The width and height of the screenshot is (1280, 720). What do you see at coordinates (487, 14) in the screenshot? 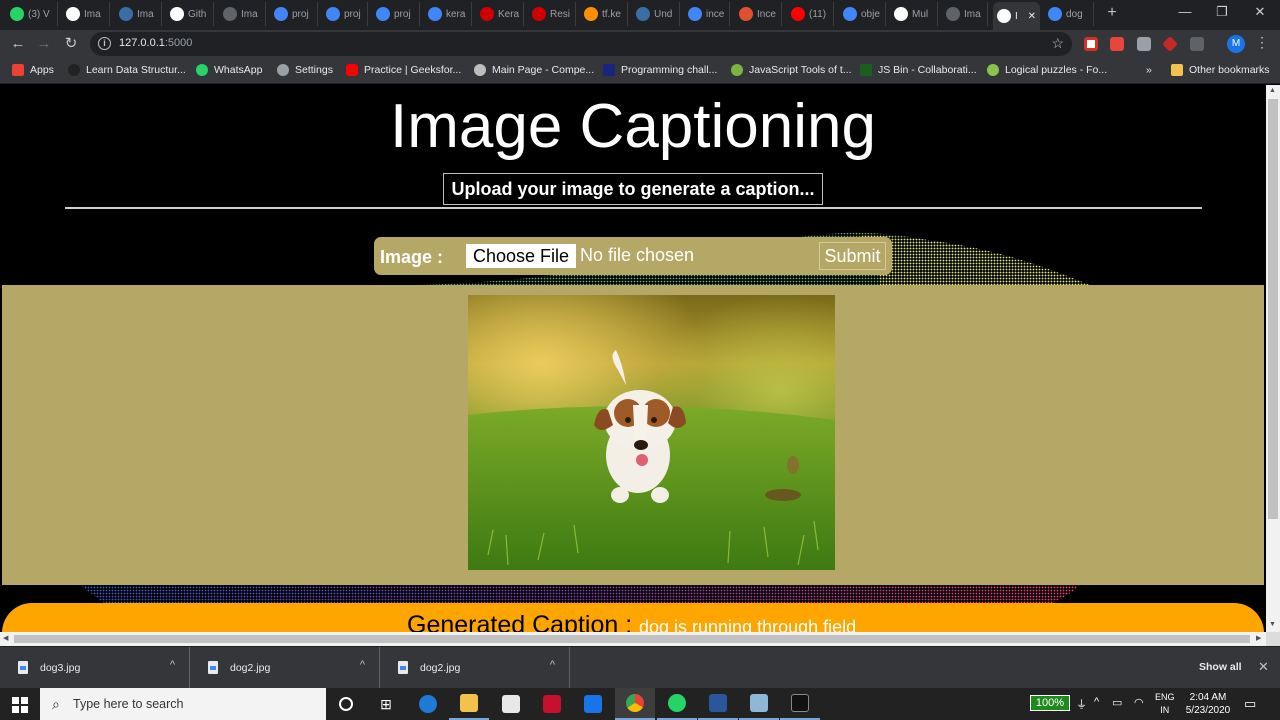
I see `keras-icon` at bounding box center [487, 14].